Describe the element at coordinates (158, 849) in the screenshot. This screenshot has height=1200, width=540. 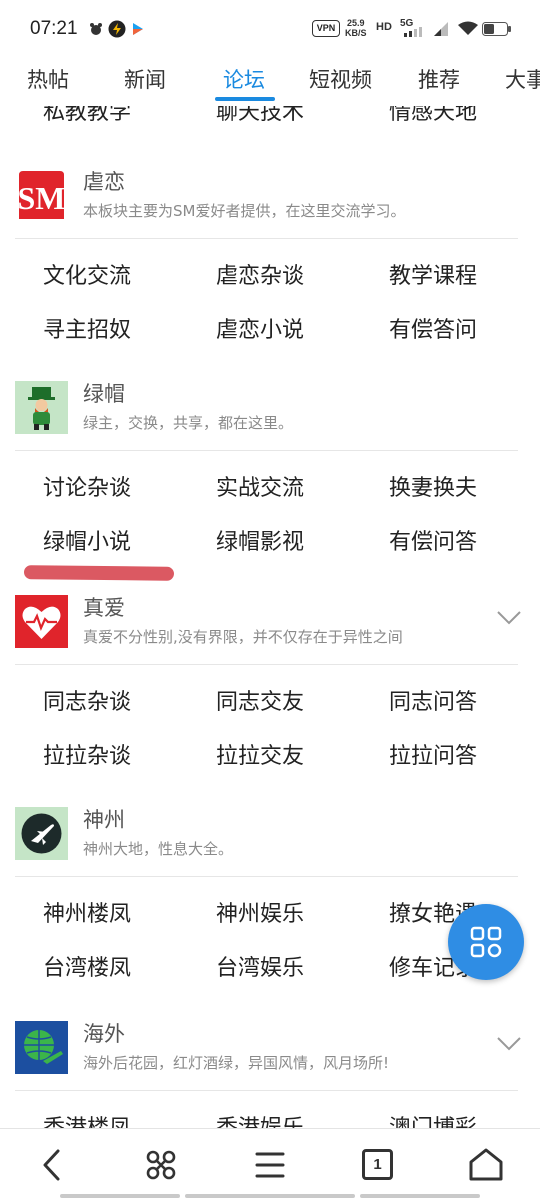
I see `section-desc: 神州大地，性息大全。` at that location.